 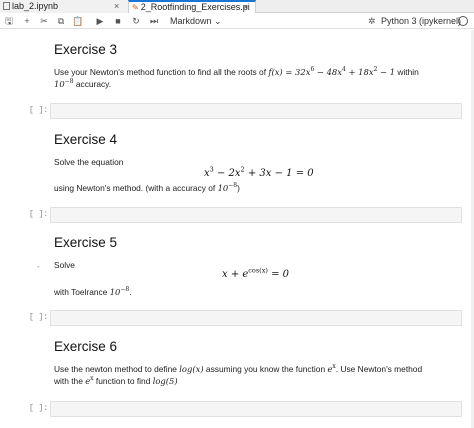 What do you see at coordinates (27, 21) in the screenshot?
I see `add-cell-icon: +` at bounding box center [27, 21].